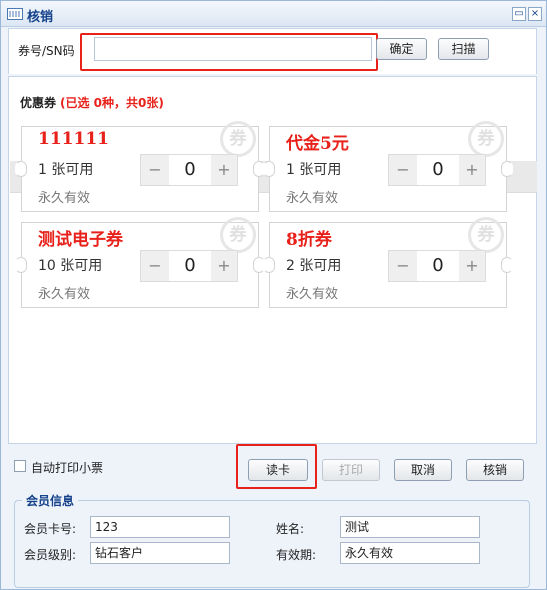  I want to click on coupon-card: 券 代金5元 1 张可用 永久有效 − 0 +, so click(388, 166).